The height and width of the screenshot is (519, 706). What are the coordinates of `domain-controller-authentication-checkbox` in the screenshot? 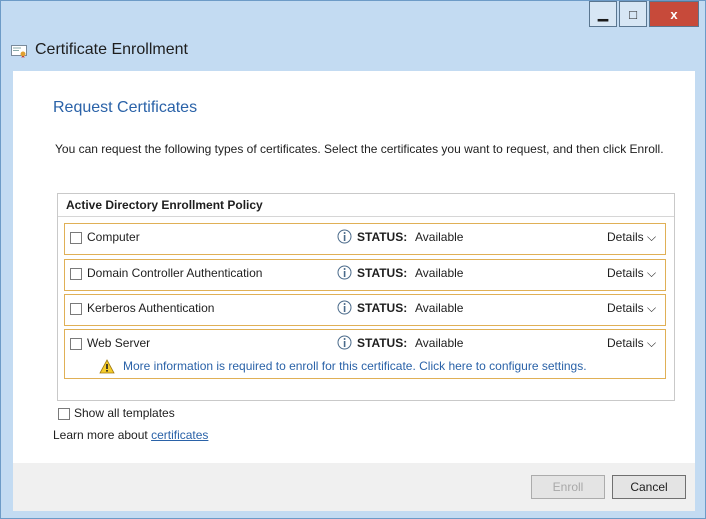 It's located at (76, 274).